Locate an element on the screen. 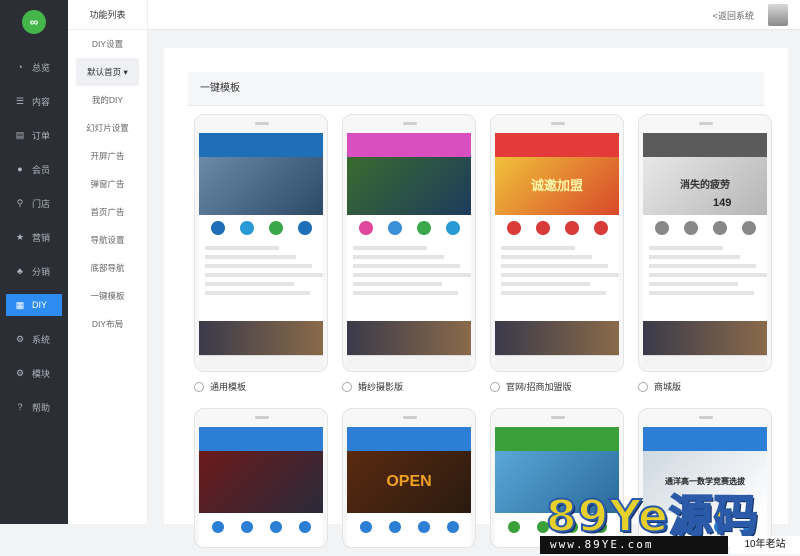  sidebar-item-8: ⚙ 系统 is located at coordinates (34, 339).